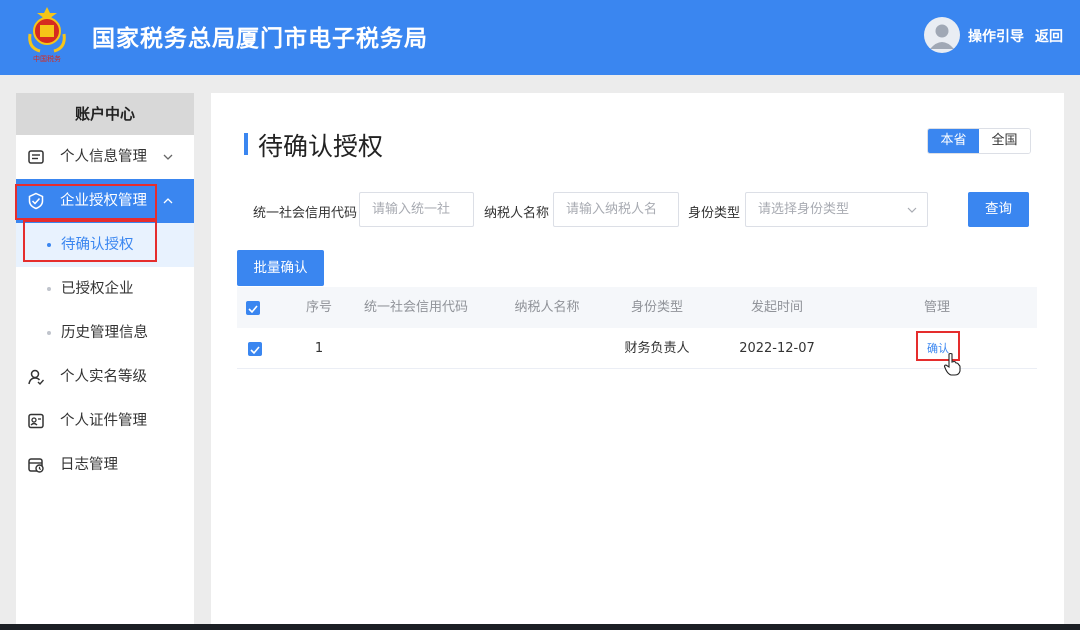 The width and height of the screenshot is (1080, 630). What do you see at coordinates (656, 307) in the screenshot?
I see `col-header-identity-type: 身份类型` at bounding box center [656, 307].